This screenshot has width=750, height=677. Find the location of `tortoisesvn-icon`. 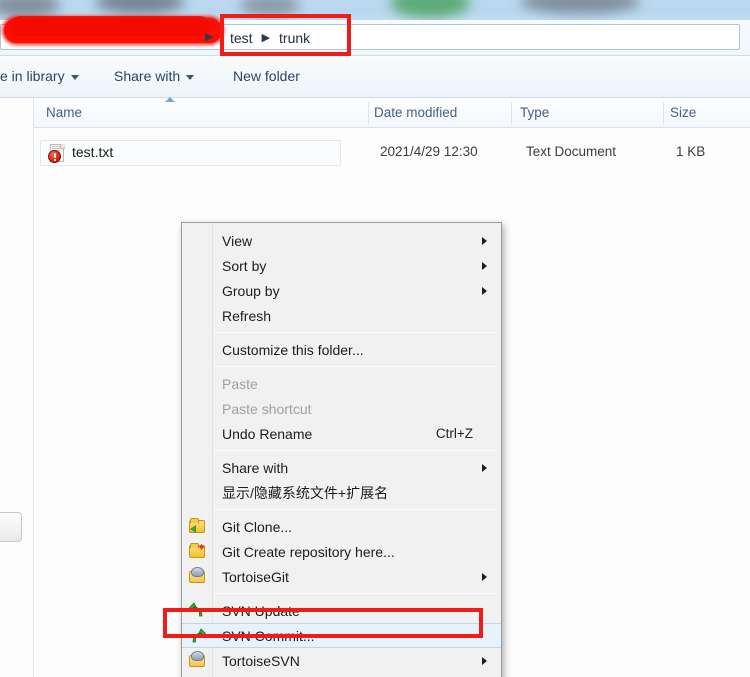

tortoisesvn-icon is located at coordinates (197, 660).